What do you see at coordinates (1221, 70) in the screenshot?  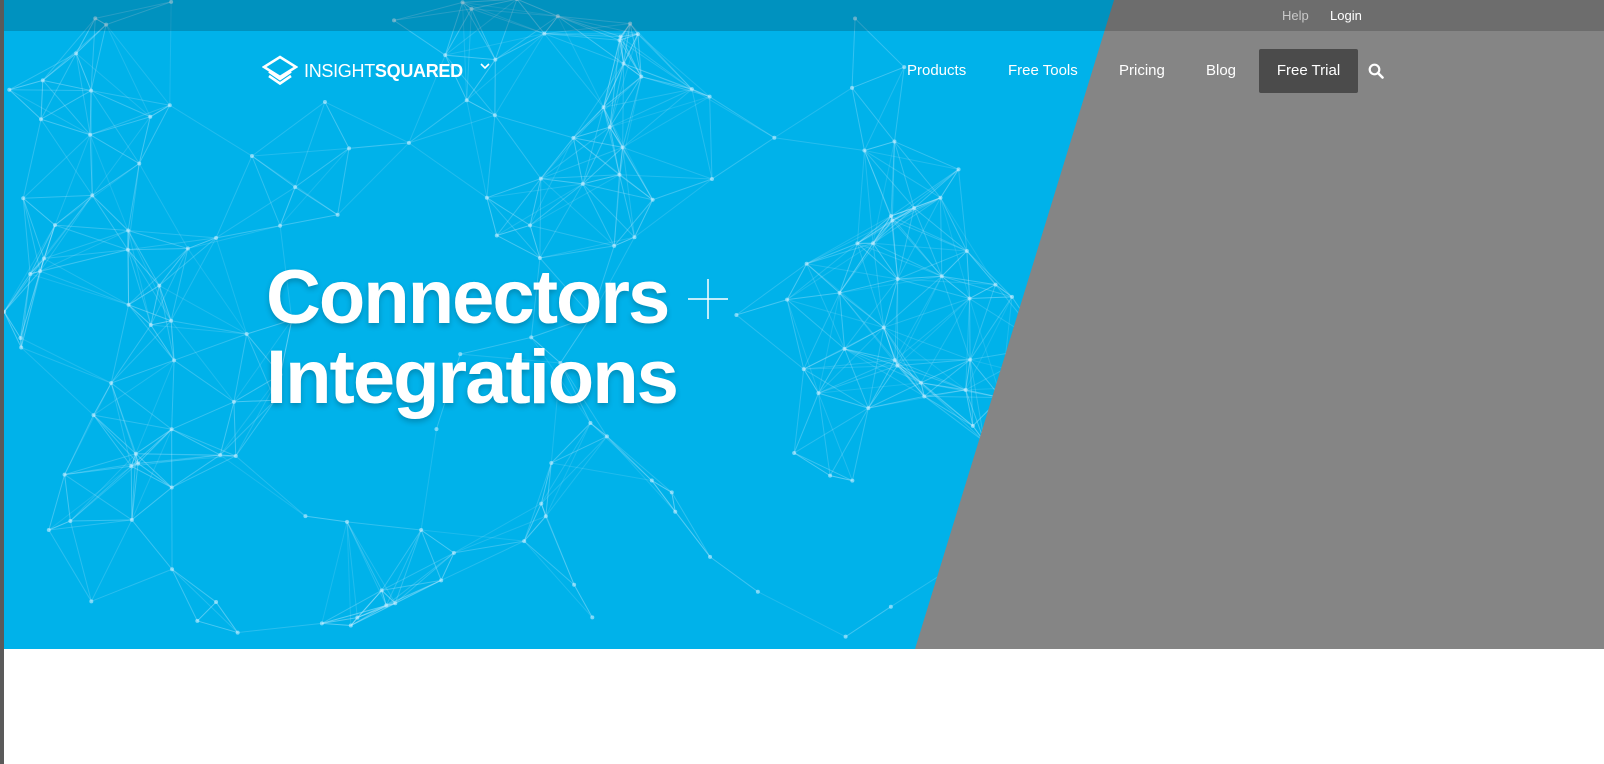 I see `nav-blog: Blog` at bounding box center [1221, 70].